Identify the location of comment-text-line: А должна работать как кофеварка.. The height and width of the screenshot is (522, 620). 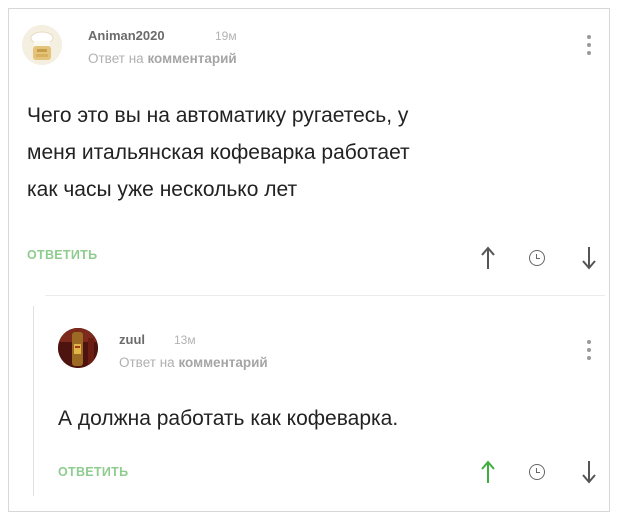
(228, 418).